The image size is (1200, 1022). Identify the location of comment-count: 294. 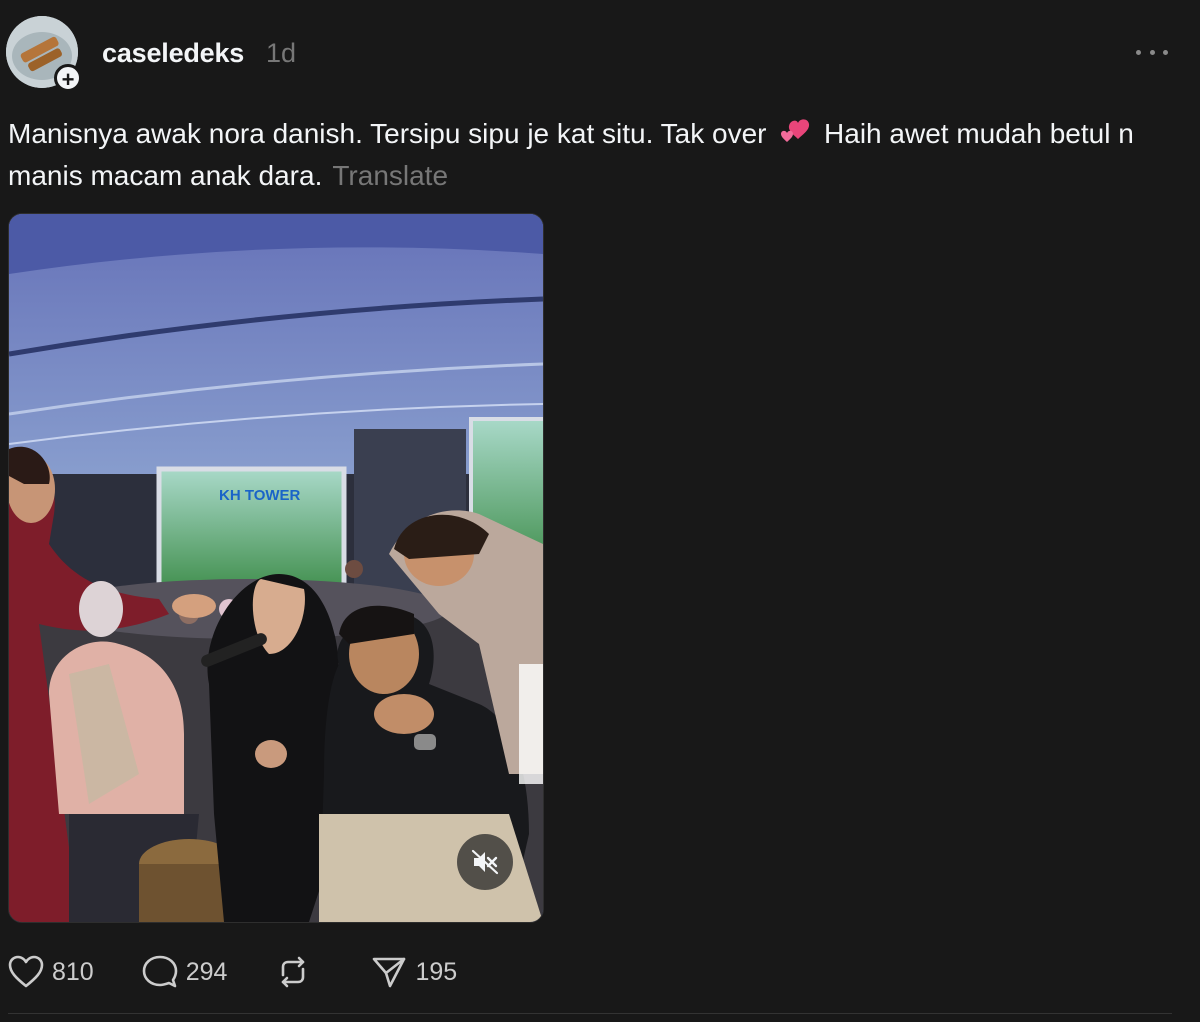
(206, 971).